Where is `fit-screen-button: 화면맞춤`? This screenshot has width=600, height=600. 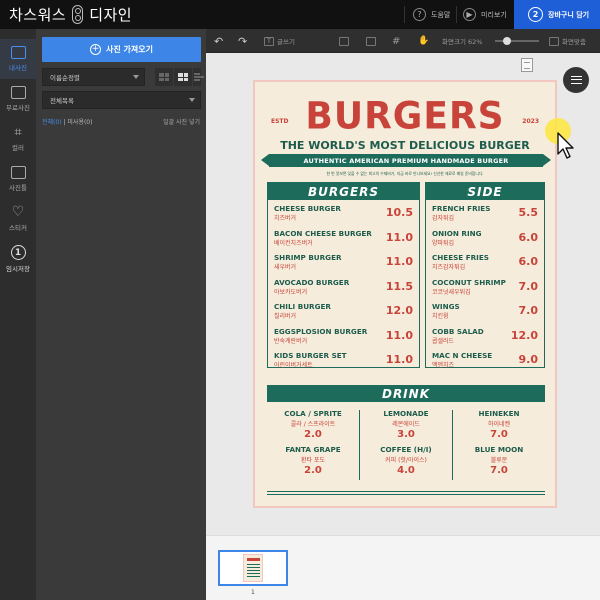 fit-screen-button: 화면맞춤 is located at coordinates (567, 41).